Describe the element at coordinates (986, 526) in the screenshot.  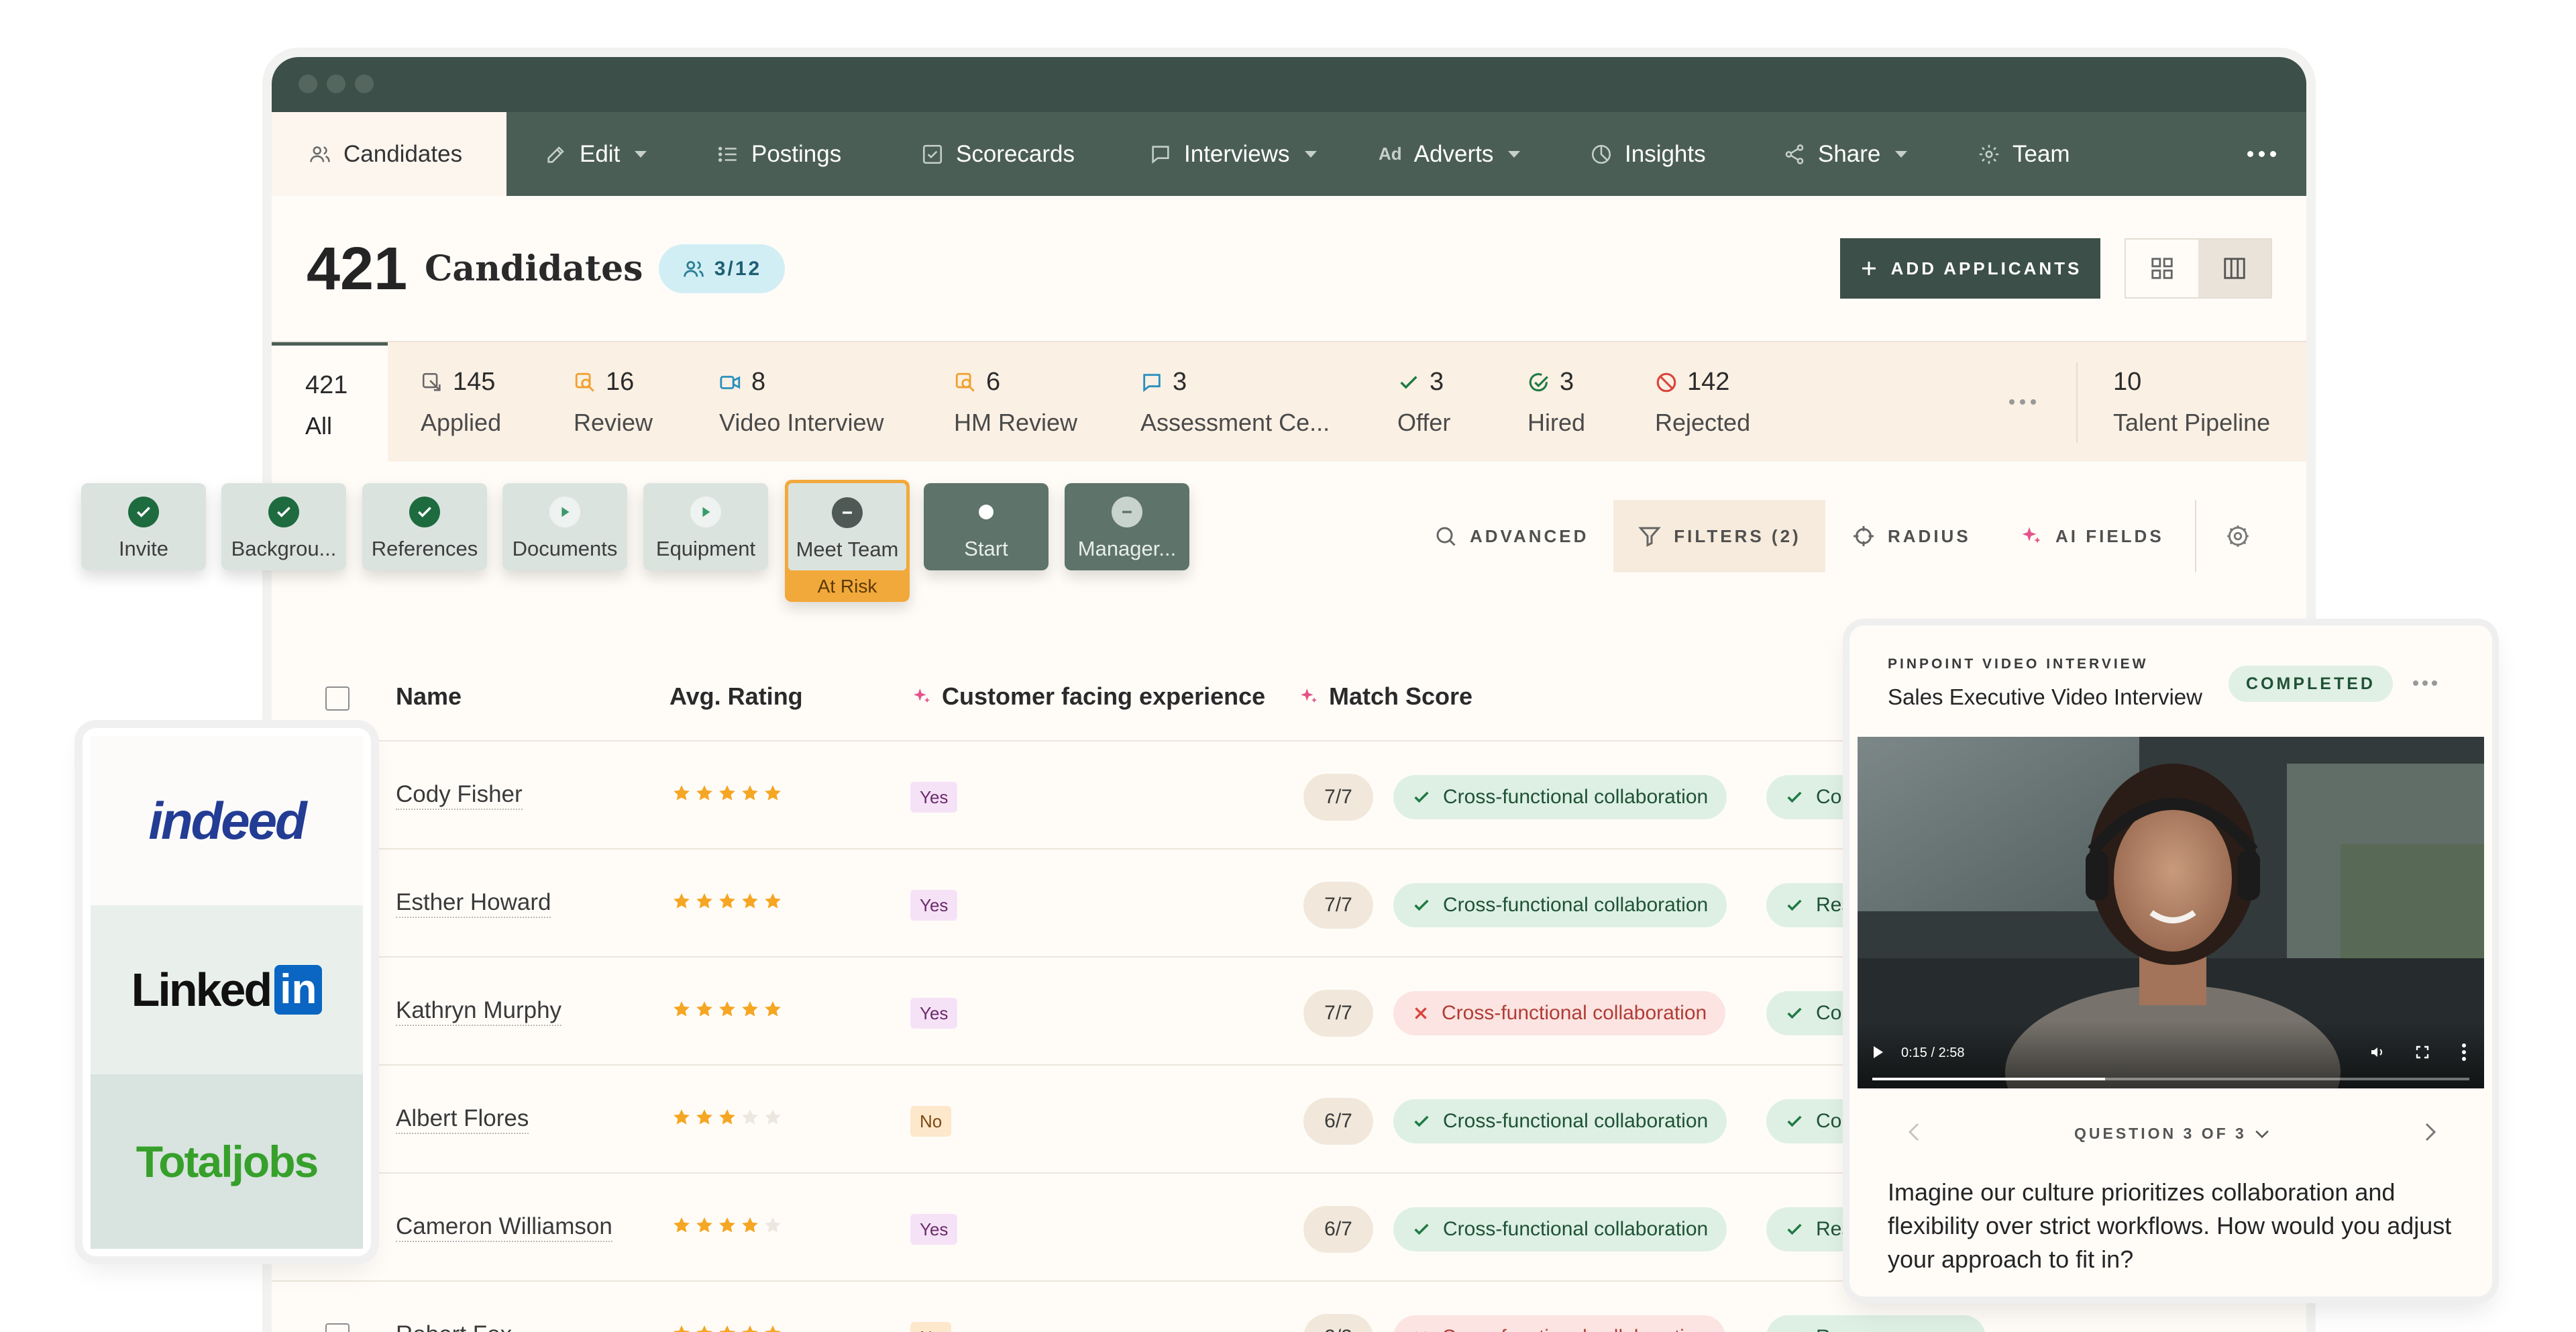
I see `workflow-step: Start` at that location.